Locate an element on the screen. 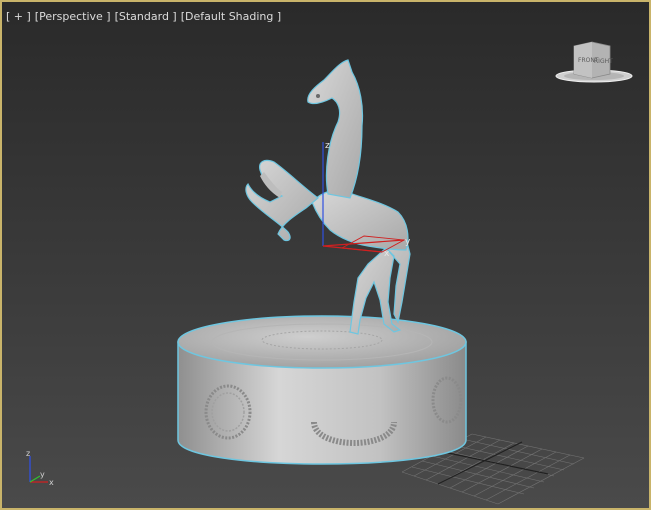 Image resolution: width=651 pixels, height=510 pixels. tripod-x-label: x is located at coordinates (51, 482).